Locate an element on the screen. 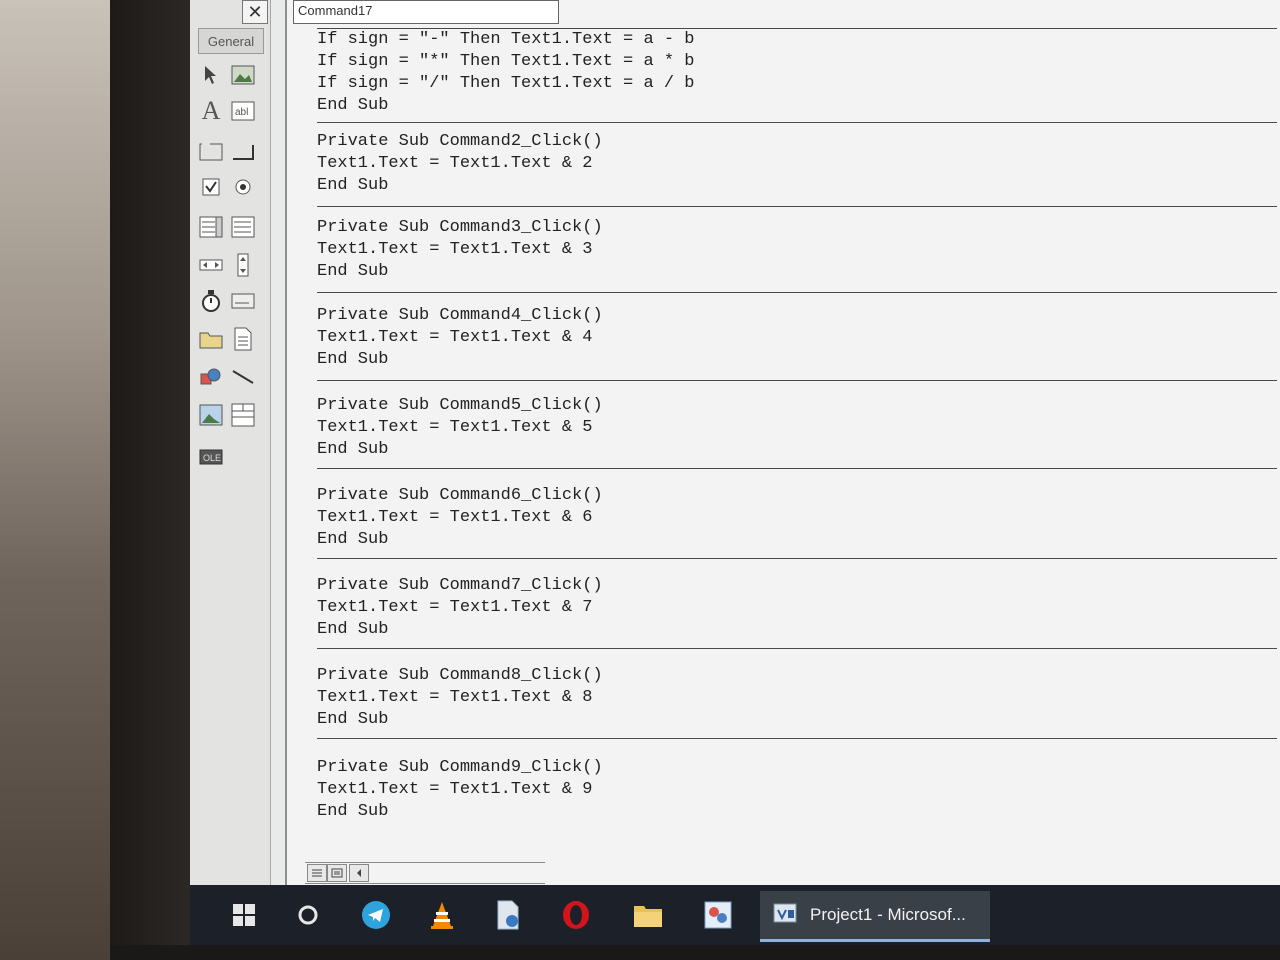 The image size is (1280, 960). scroll-left-icon is located at coordinates (359, 873).